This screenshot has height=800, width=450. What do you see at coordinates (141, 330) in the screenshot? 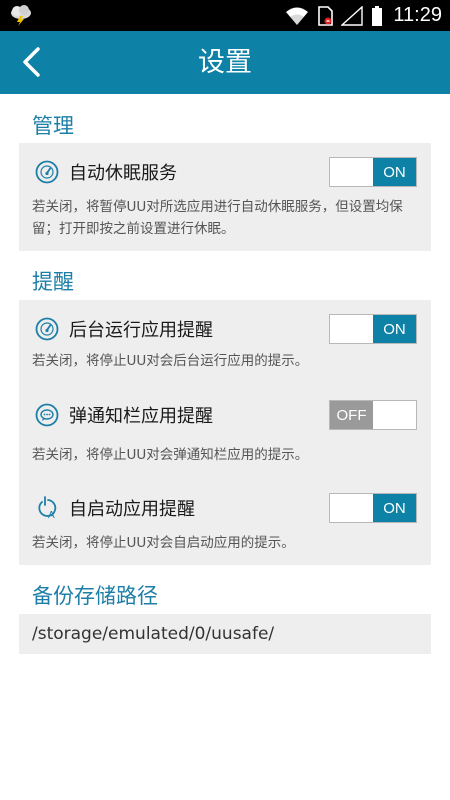
I see `setting-label: 后台运行应用提醒` at bounding box center [141, 330].